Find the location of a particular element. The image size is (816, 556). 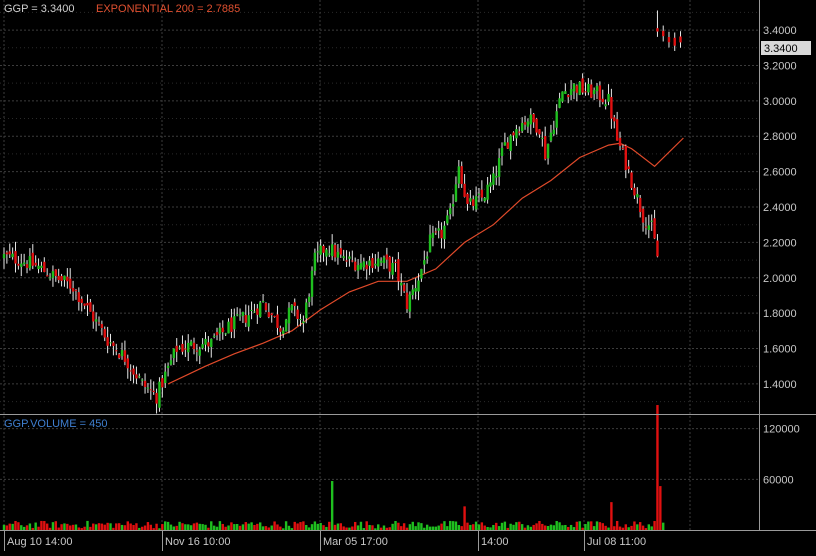

time-tick-label: Mar 05 17:00 is located at coordinates (355, 542).